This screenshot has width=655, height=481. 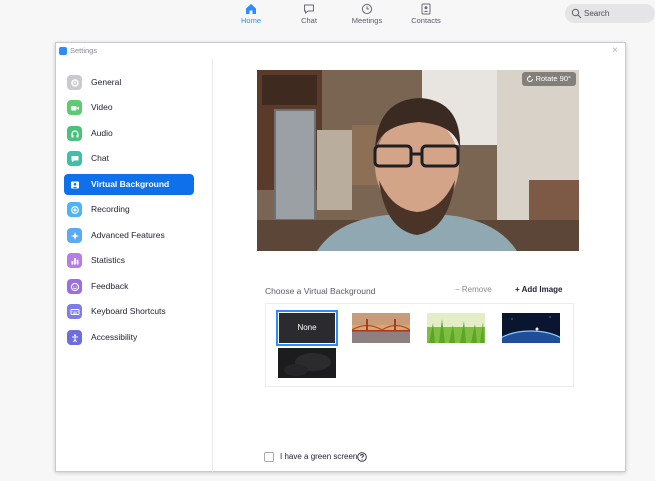 What do you see at coordinates (320, 291) in the screenshot?
I see `choose-background-heading: Choose a Virtual Background` at bounding box center [320, 291].